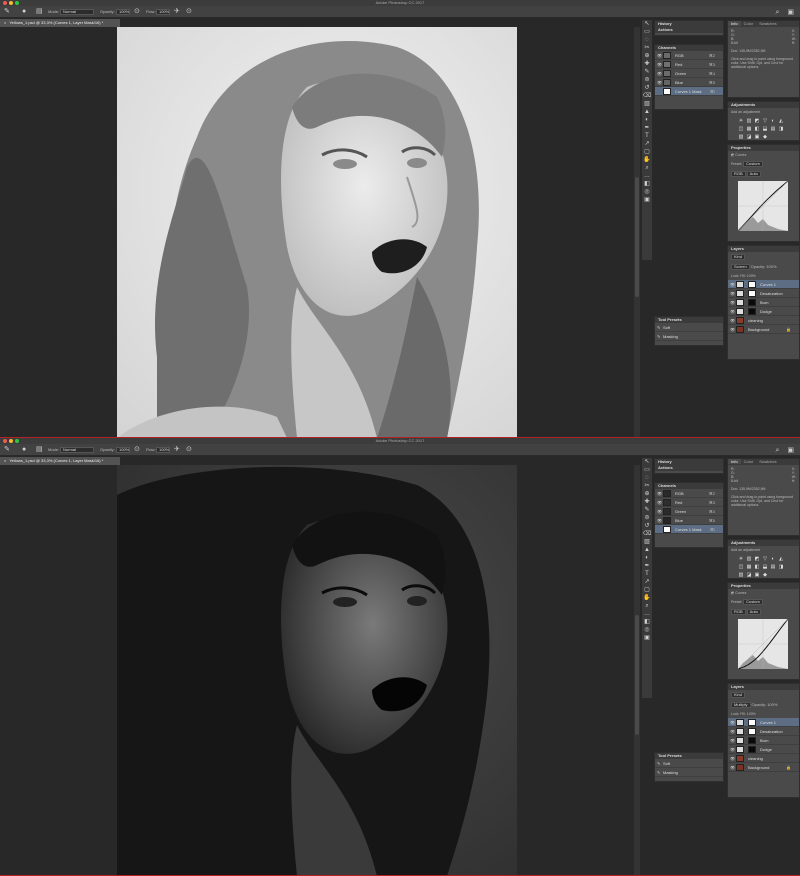 This screenshot has height=876, width=800. What do you see at coordinates (647, 478) in the screenshot?
I see `lasso-tool-icon: ◌` at bounding box center [647, 478].